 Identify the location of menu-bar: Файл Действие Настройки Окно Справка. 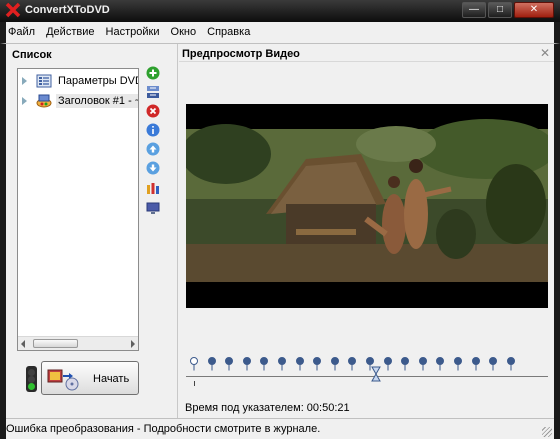
(280, 33).